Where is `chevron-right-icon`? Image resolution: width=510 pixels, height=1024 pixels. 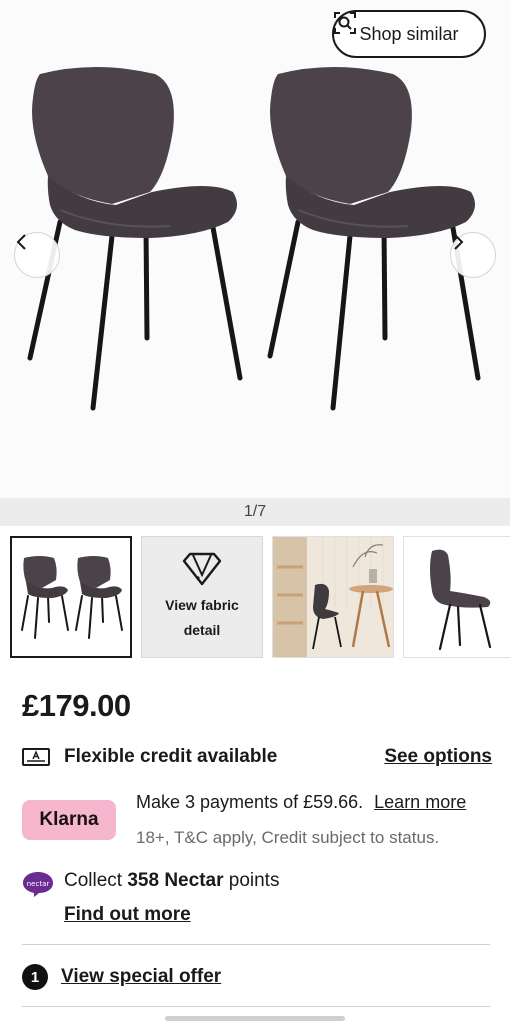
chevron-right-icon is located at coordinates (459, 242).